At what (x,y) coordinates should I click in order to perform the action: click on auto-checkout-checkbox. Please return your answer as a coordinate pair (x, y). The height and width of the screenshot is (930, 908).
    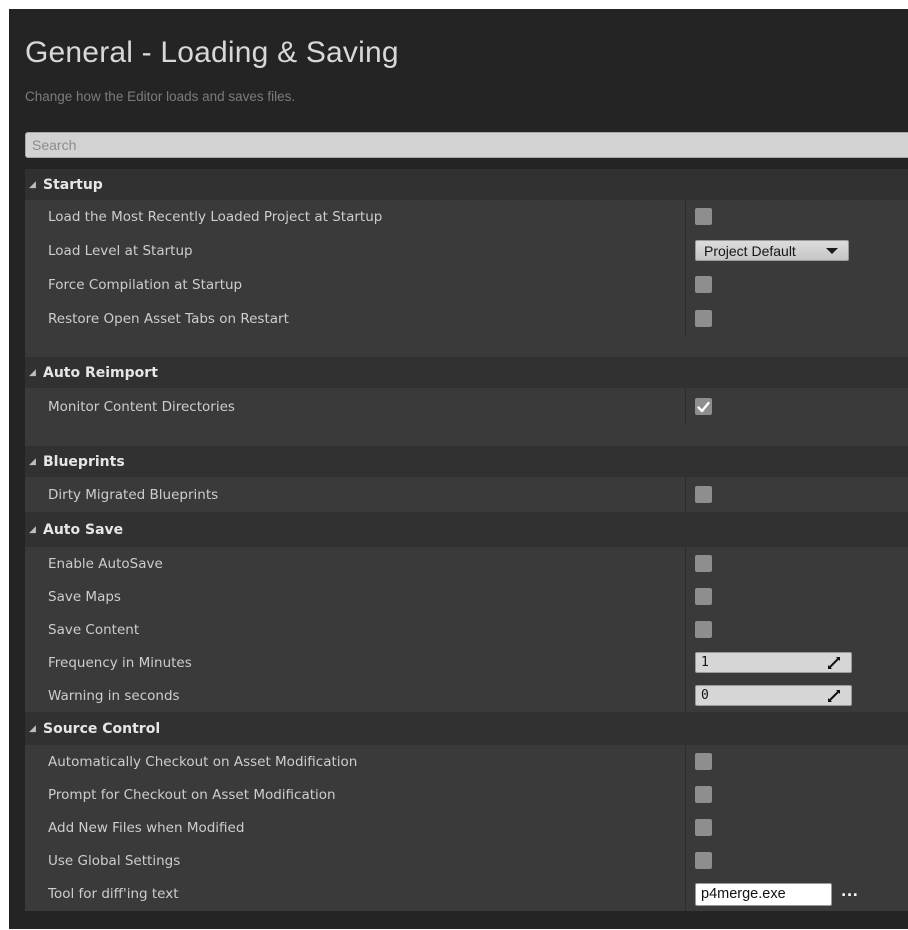
    Looking at the image, I should click on (703, 761).